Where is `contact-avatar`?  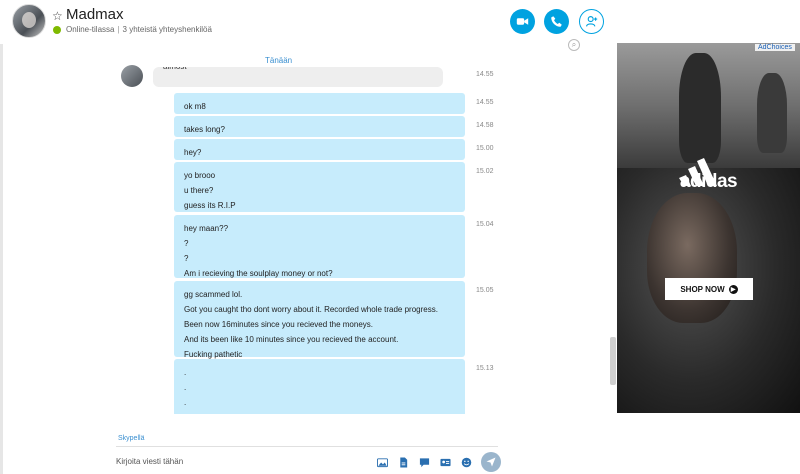 contact-avatar is located at coordinates (29, 21).